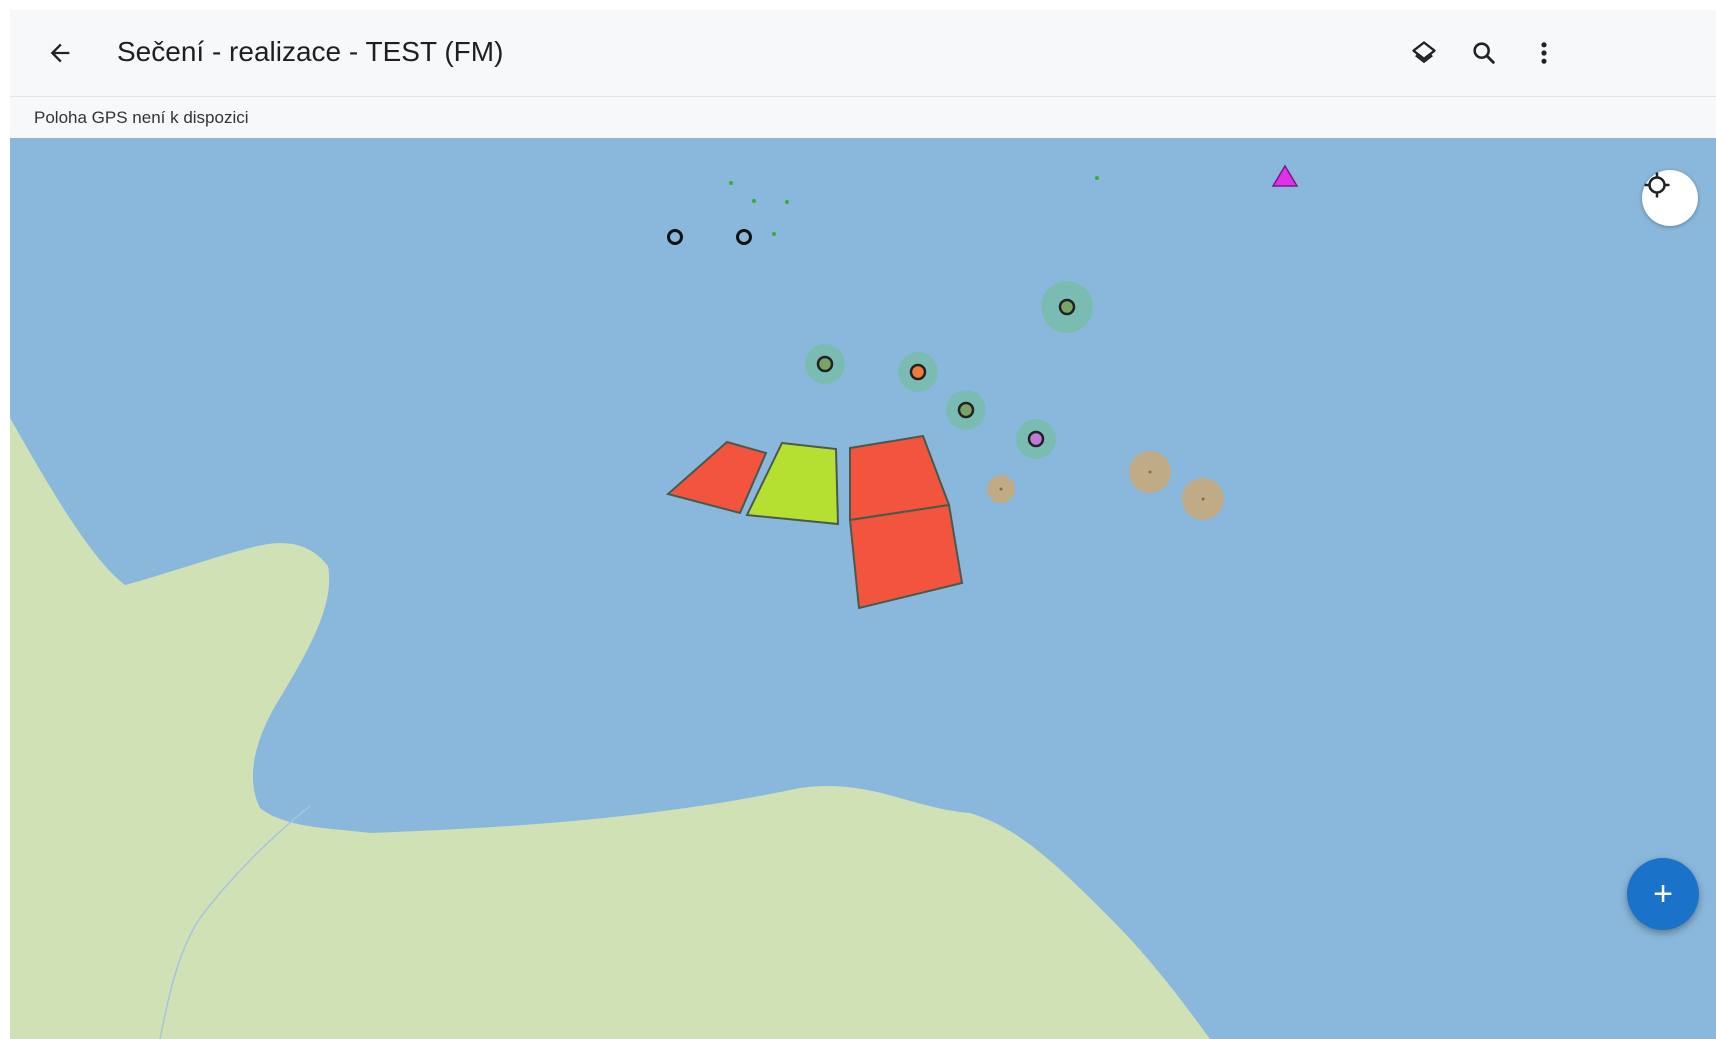 The image size is (1716, 1039). I want to click on layers-icon, so click(1424, 52).